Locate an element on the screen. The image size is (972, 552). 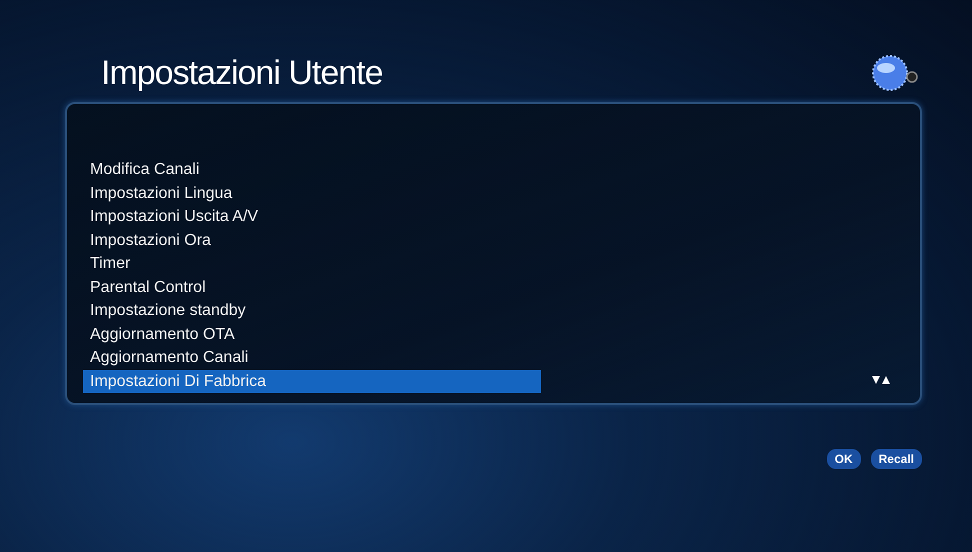
menu-item: Modifica Canali is located at coordinates (312, 170).